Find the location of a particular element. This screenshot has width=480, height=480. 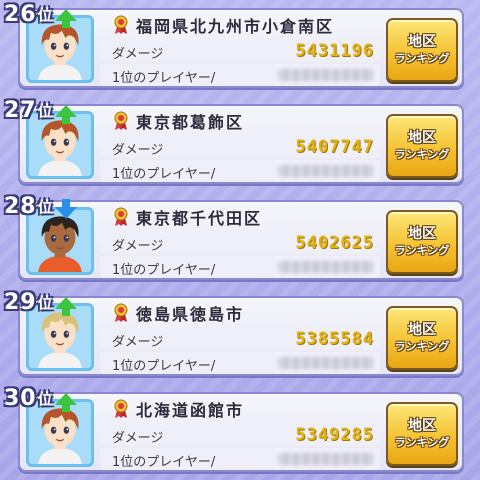

damage-value: 5349285 is located at coordinates (334, 435).